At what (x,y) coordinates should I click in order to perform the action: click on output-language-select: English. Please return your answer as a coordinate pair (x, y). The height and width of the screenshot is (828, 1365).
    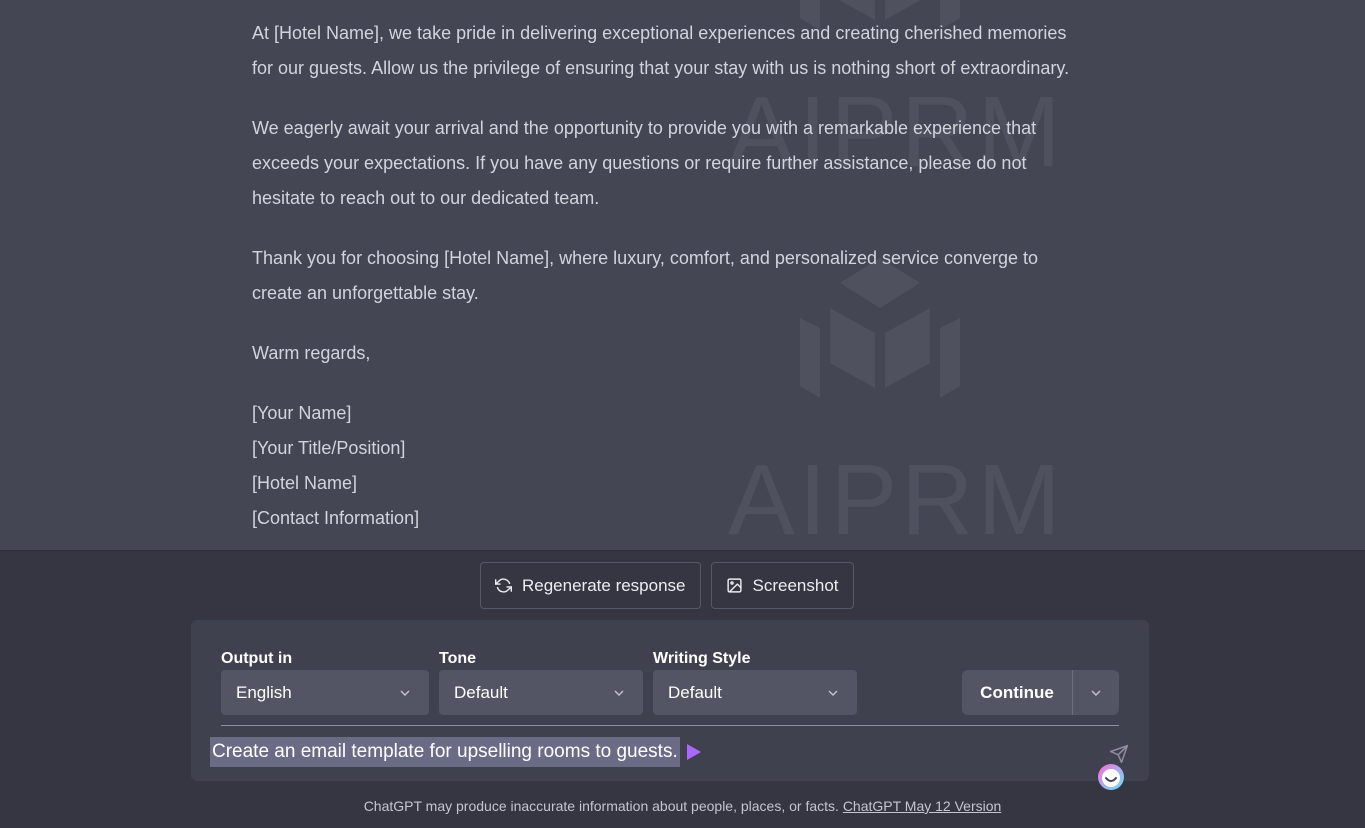
    Looking at the image, I should click on (325, 692).